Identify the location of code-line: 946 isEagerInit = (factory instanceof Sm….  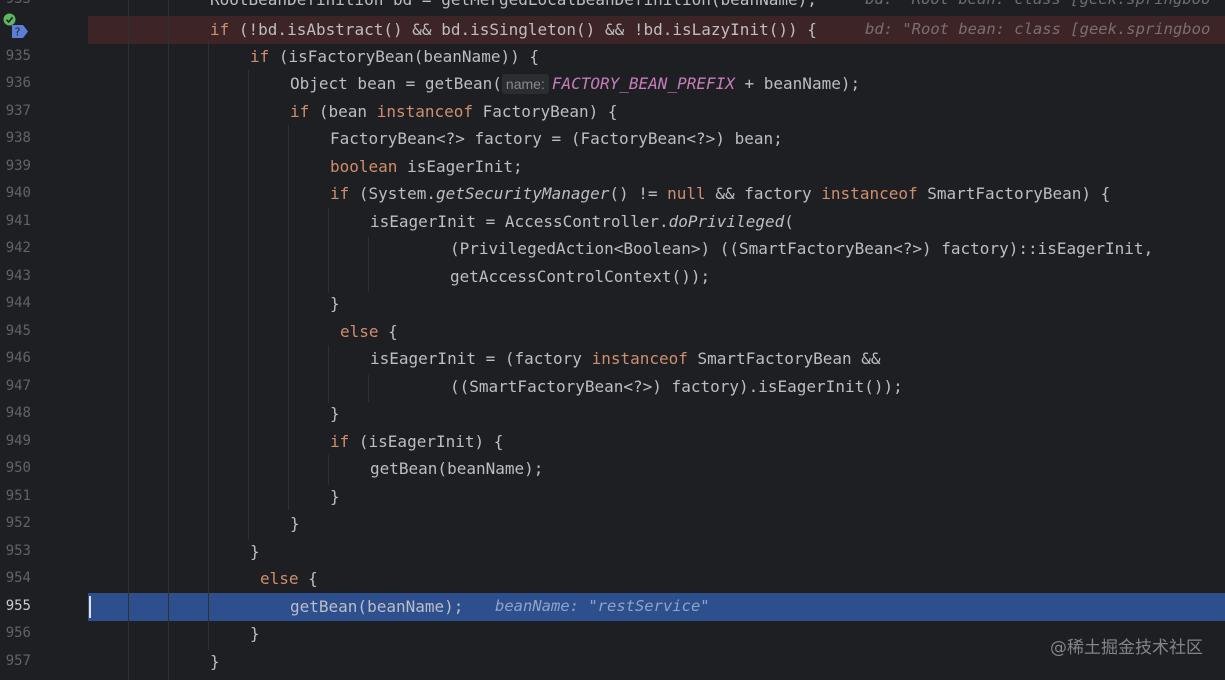
(612, 359).